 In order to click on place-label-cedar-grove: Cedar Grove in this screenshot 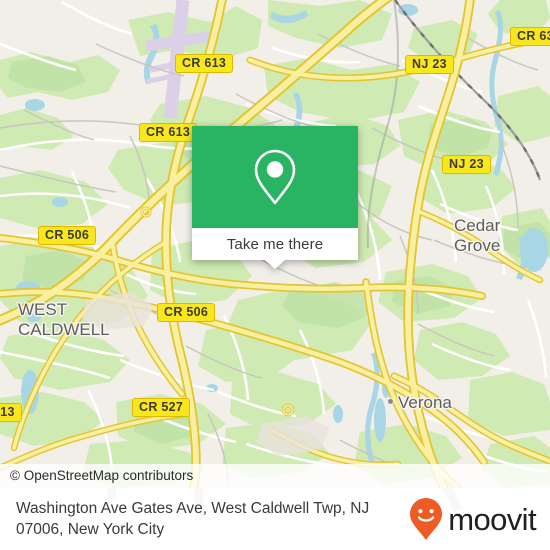, I will do `click(477, 236)`.